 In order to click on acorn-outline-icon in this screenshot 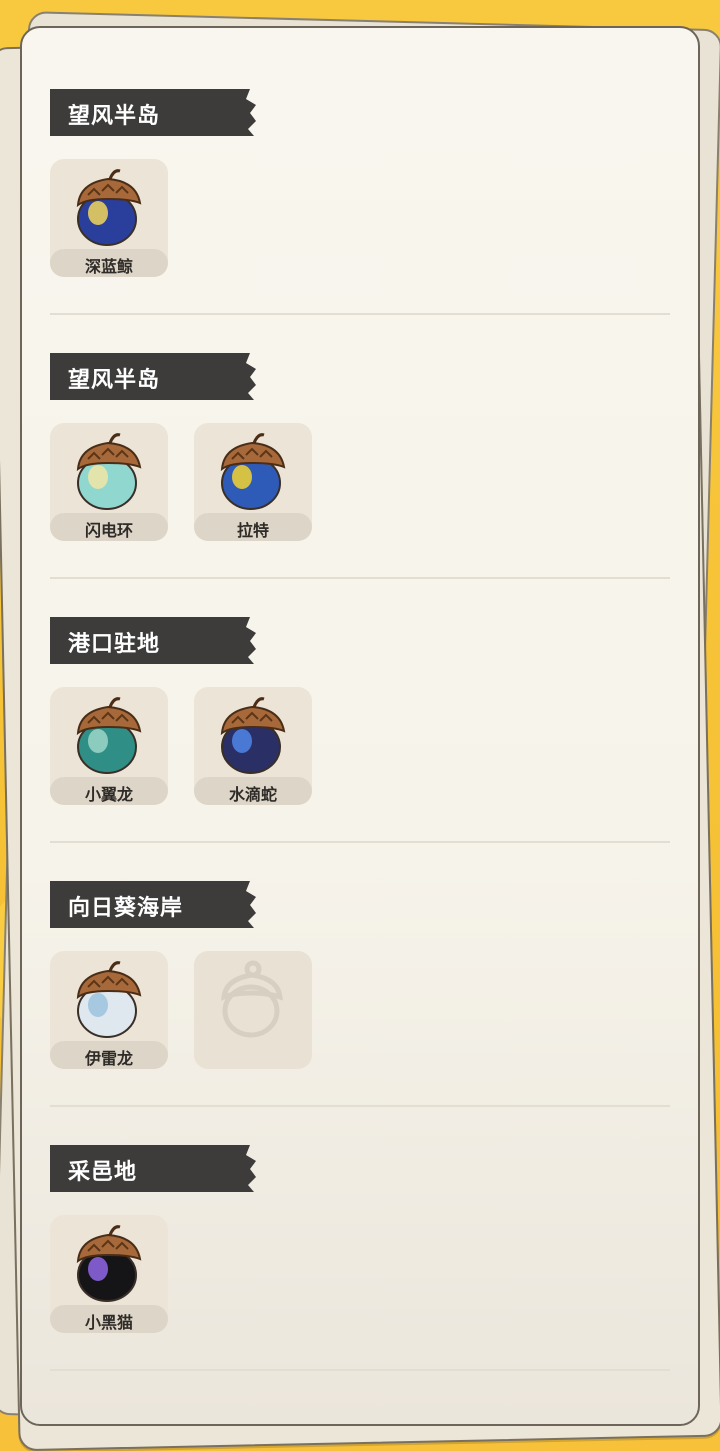, I will do `click(253, 998)`.